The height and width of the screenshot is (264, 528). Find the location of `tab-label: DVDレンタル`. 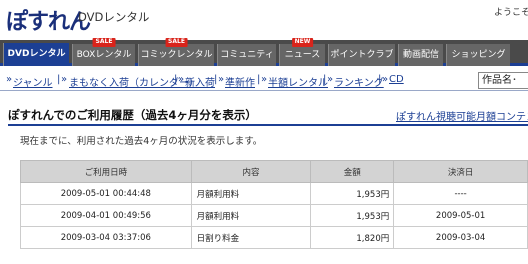

tab-label: DVDレンタル is located at coordinates (36, 54).